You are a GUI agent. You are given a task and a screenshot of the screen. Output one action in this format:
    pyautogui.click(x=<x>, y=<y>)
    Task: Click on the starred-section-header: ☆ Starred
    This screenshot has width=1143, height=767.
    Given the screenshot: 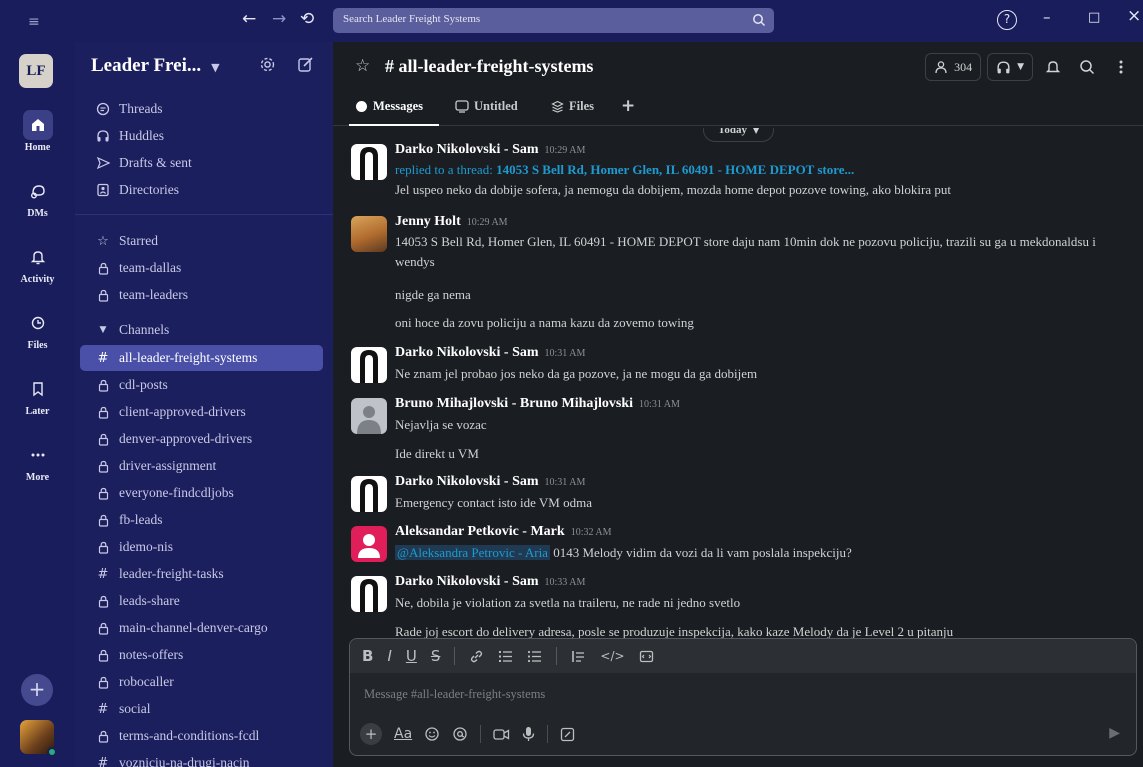 What is the action you would take?
    pyautogui.click(x=201, y=241)
    